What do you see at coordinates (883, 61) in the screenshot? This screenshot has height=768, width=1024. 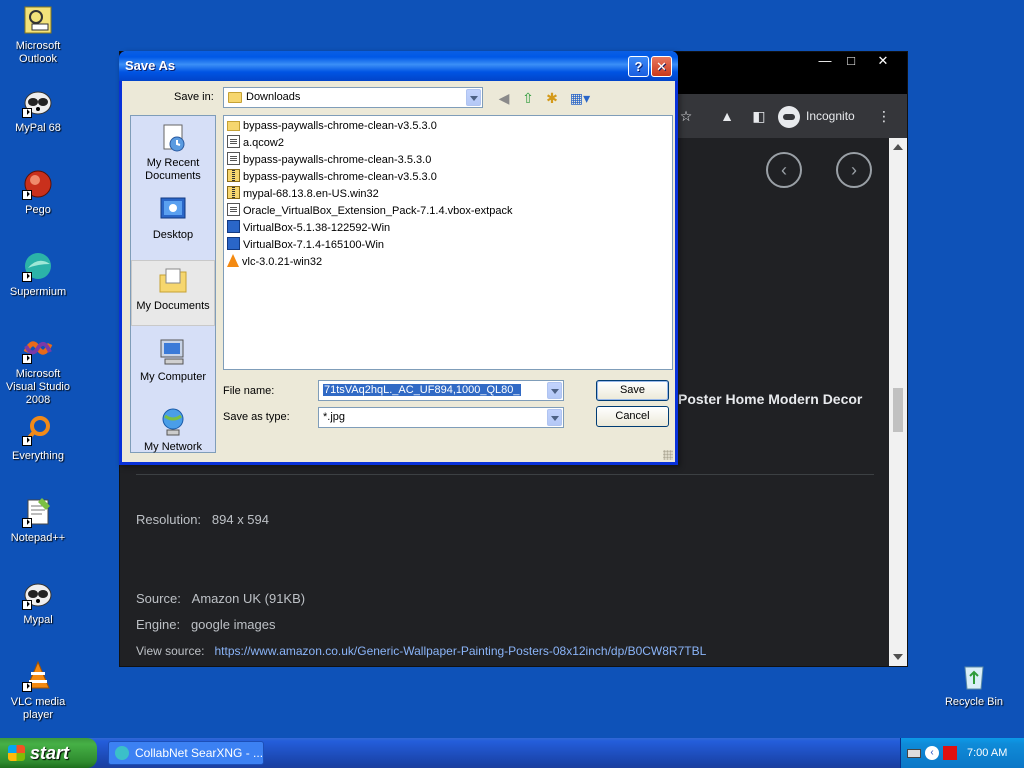 I see `close-icon: ✕` at bounding box center [883, 61].